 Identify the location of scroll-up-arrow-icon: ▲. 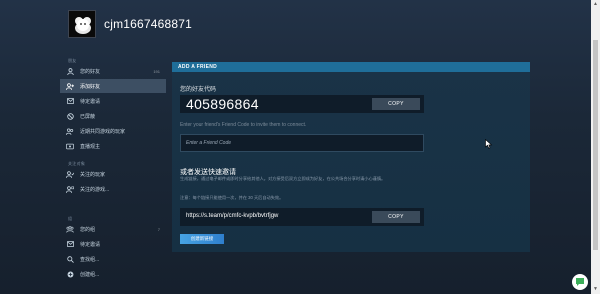
(595, 4).